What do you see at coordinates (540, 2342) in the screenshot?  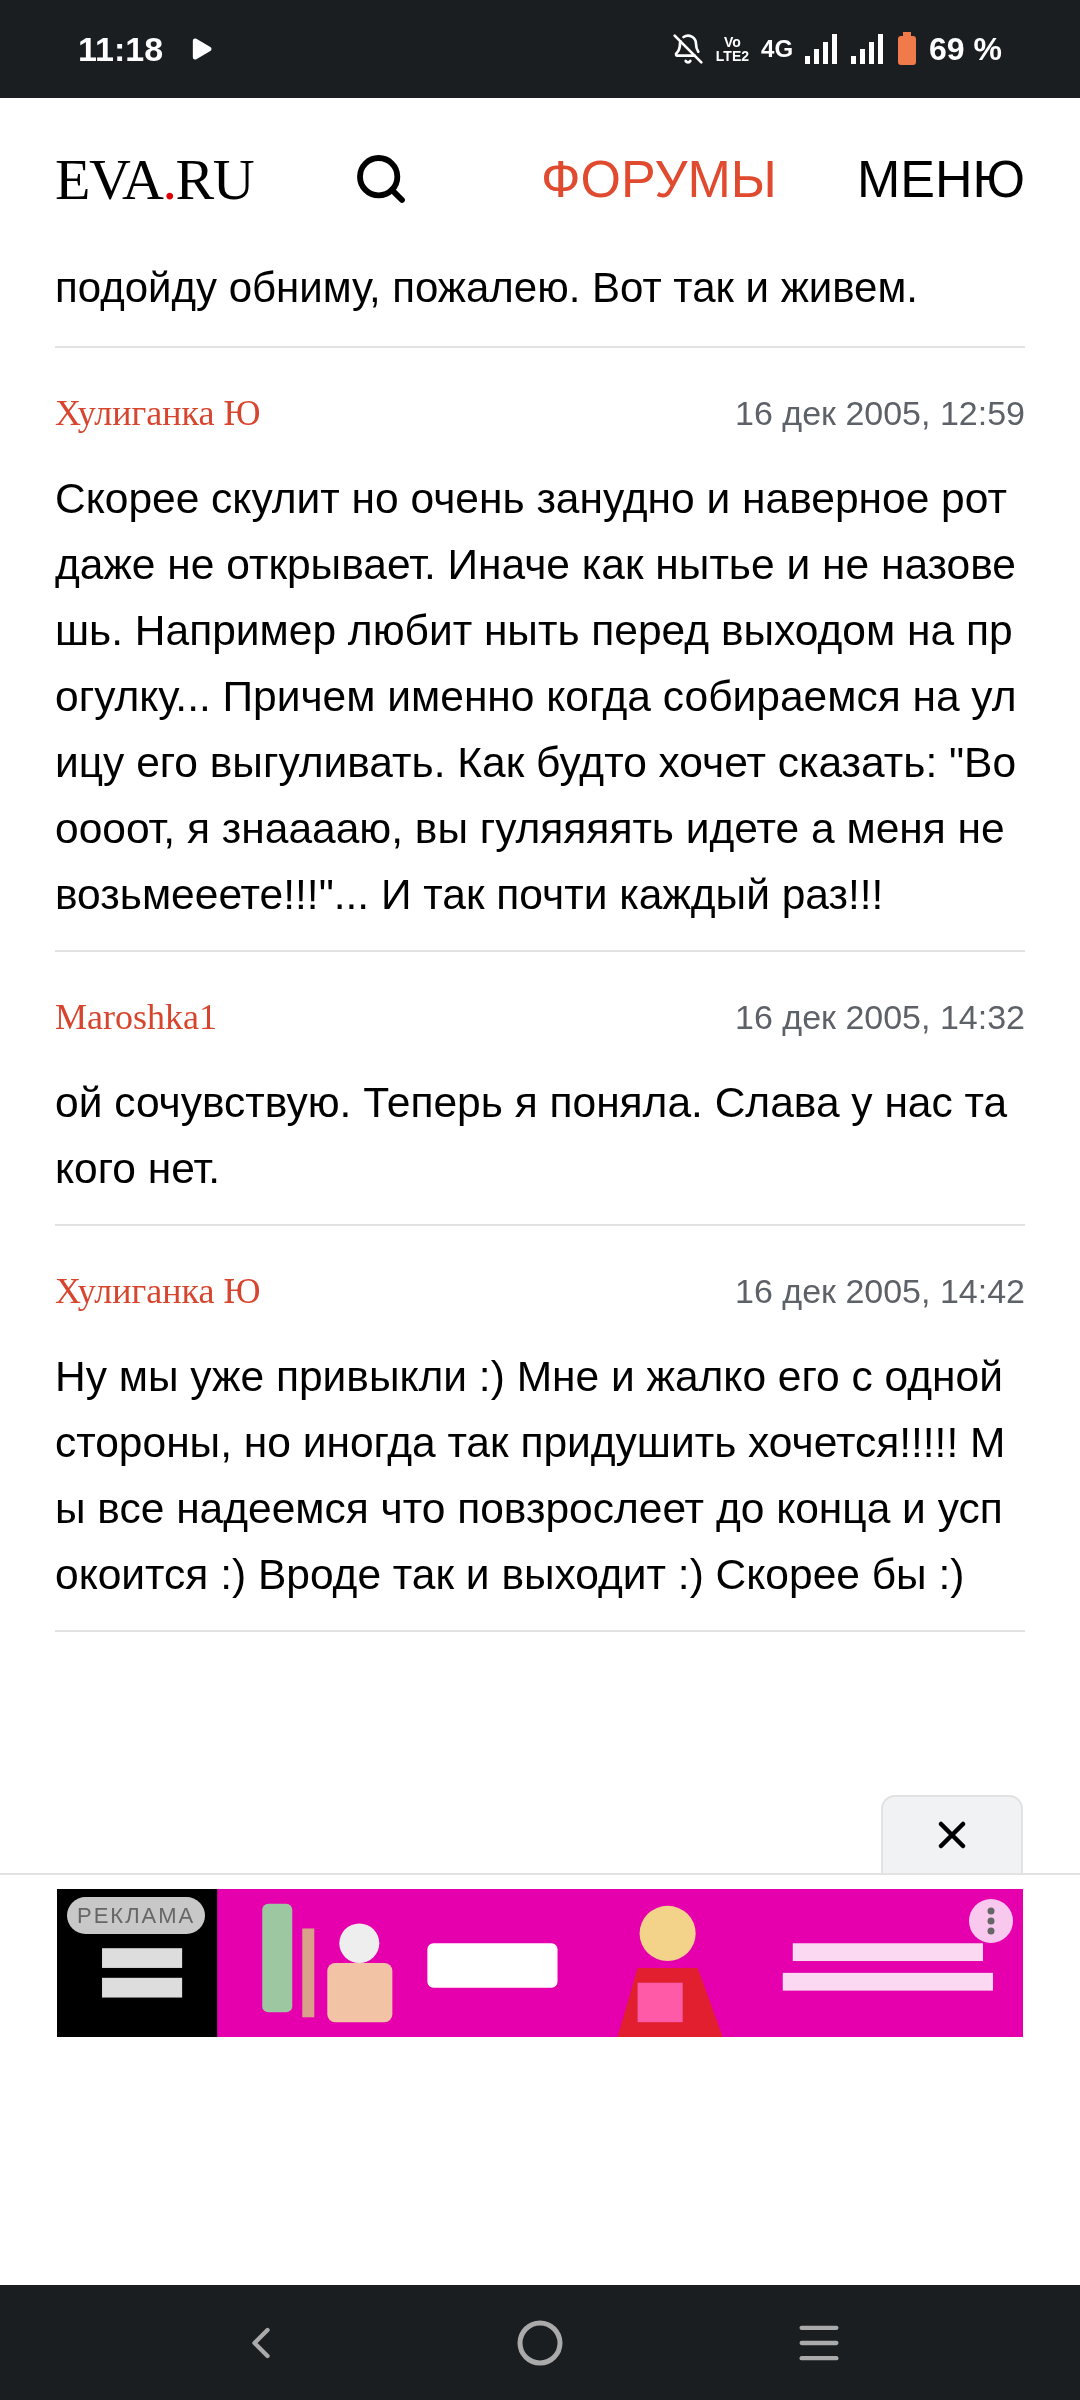 I see `home-icon` at bounding box center [540, 2342].